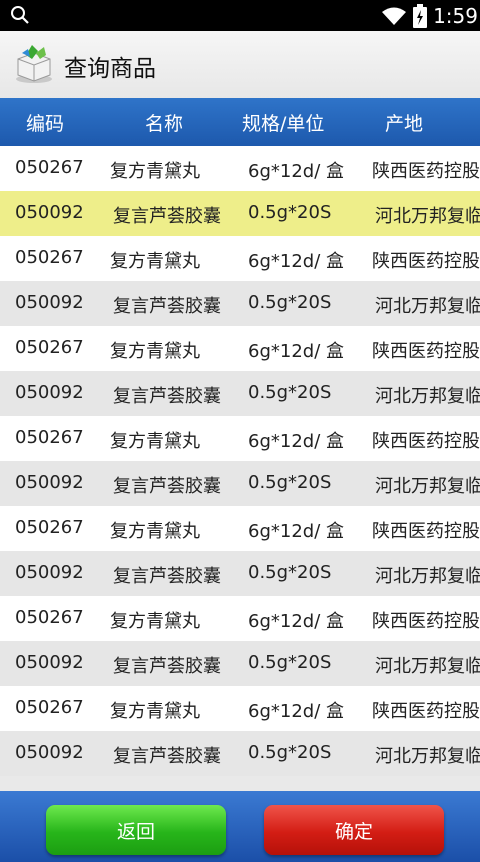  I want to click on column-header-origin: 产地, so click(404, 124).